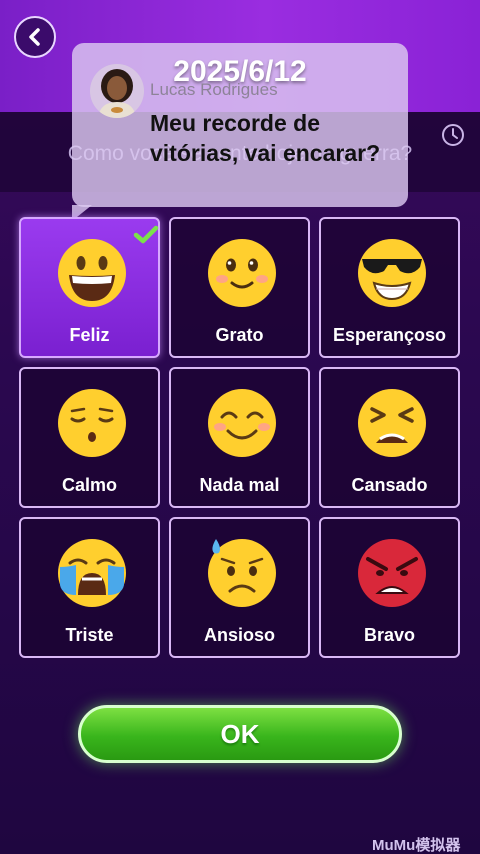 This screenshot has width=480, height=854. I want to click on mood-label: Triste, so click(89, 635).